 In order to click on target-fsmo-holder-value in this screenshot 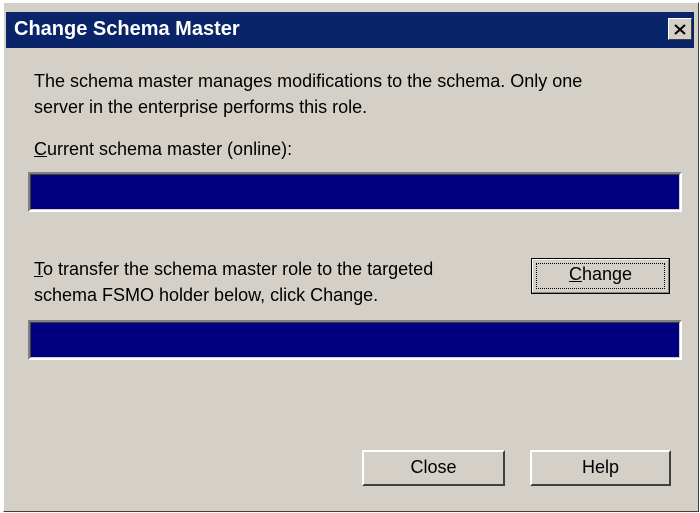, I will do `click(355, 340)`.